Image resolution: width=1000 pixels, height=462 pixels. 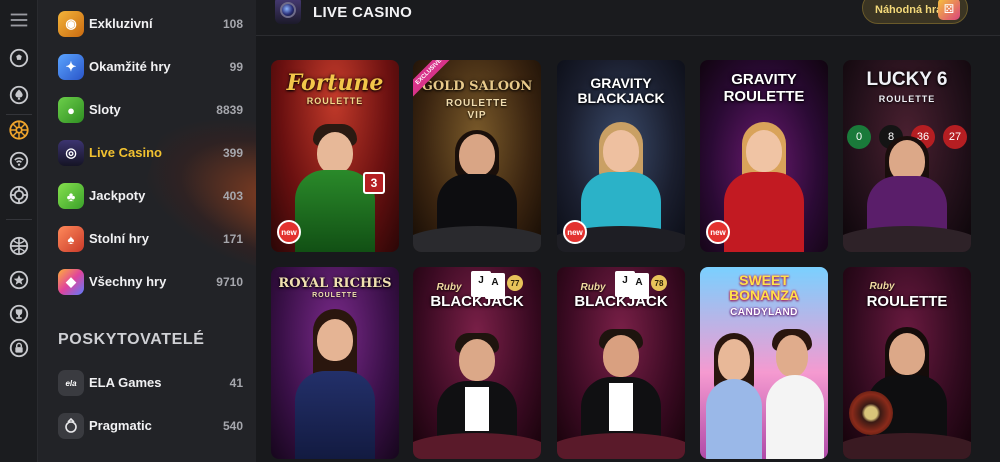 What do you see at coordinates (949, 10) in the screenshot?
I see `dice-icon: ⚄` at bounding box center [949, 10].